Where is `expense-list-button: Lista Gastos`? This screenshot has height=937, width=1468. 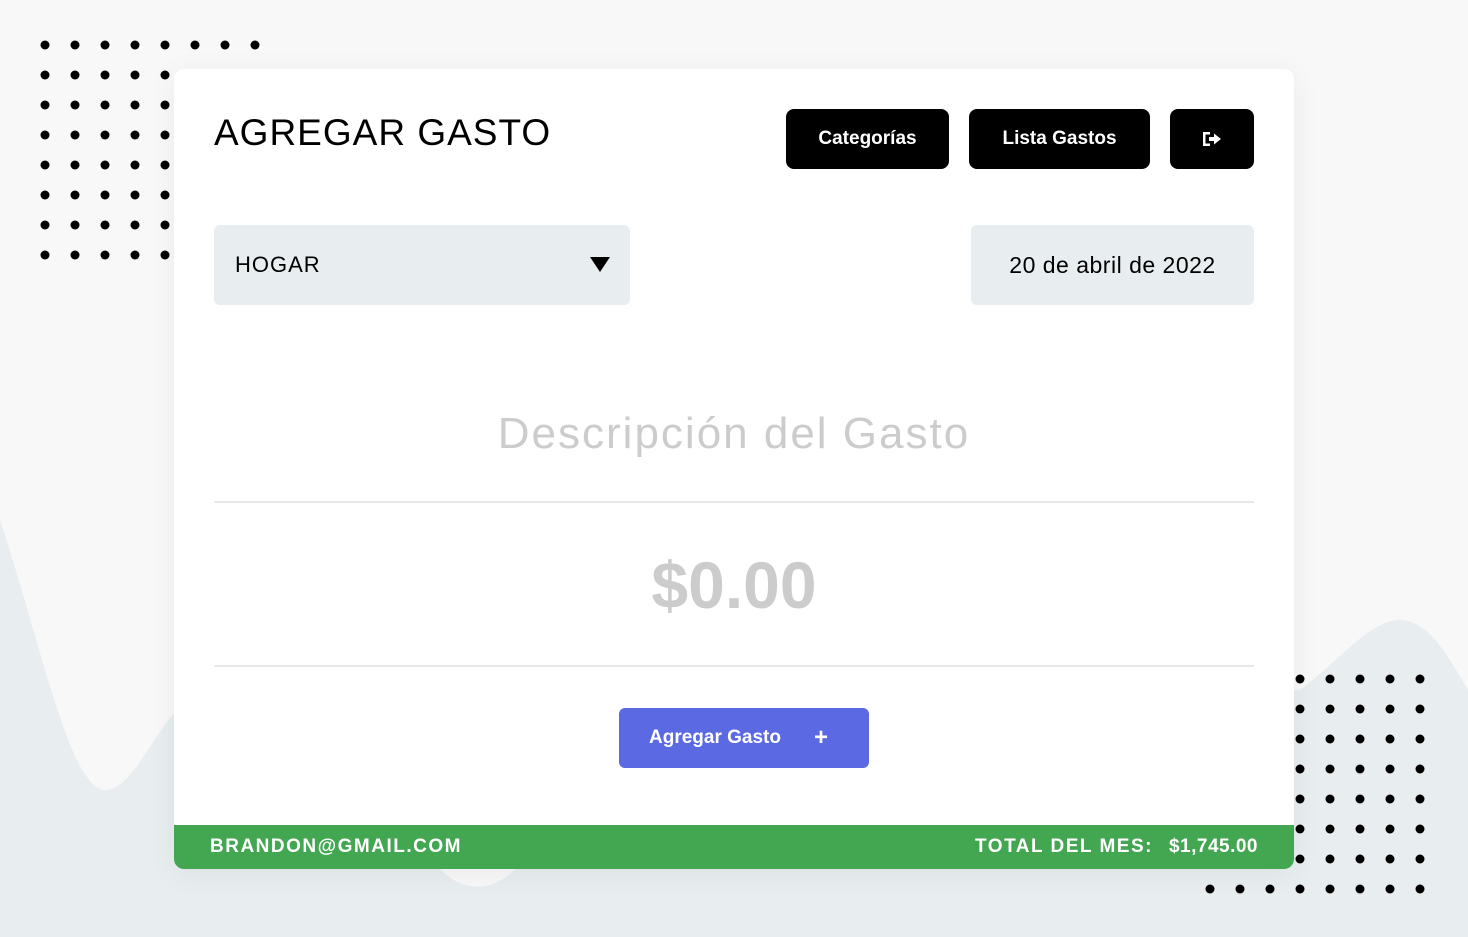
expense-list-button: Lista Gastos is located at coordinates (1059, 139).